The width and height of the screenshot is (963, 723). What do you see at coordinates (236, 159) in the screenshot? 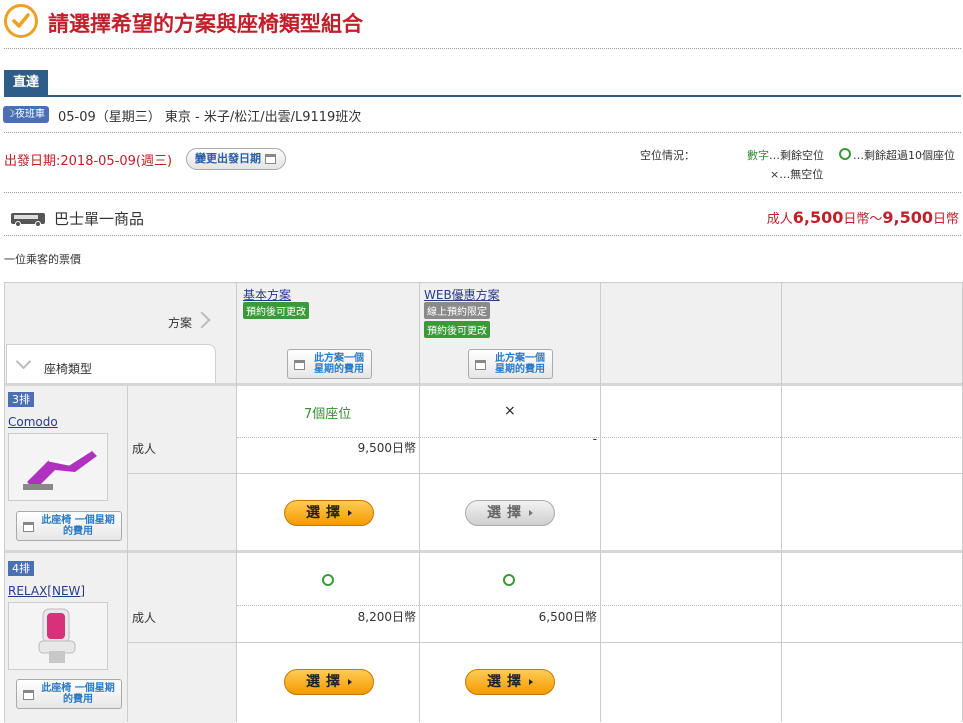
I see `change-date-button: 變更出發日期` at bounding box center [236, 159].